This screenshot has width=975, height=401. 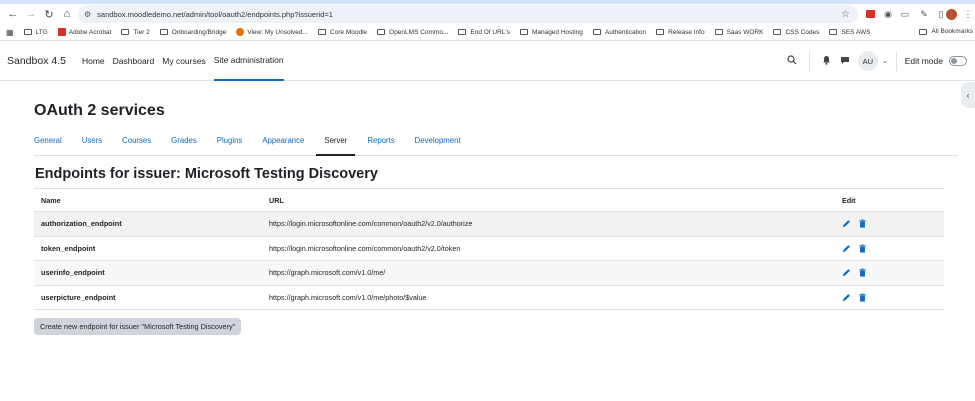 I want to click on avatar: AU, so click(x=867, y=61).